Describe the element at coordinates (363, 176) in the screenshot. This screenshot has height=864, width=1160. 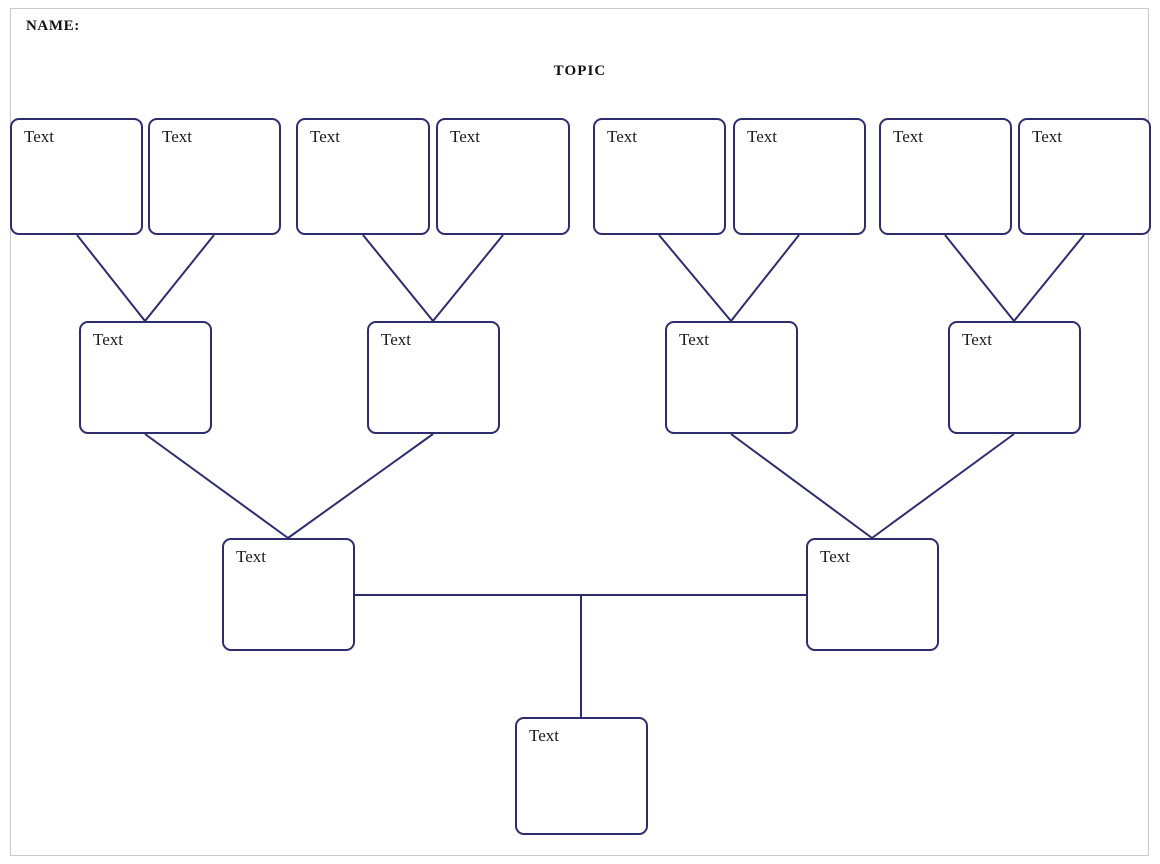
I see `node-box-g1-3: Text` at that location.